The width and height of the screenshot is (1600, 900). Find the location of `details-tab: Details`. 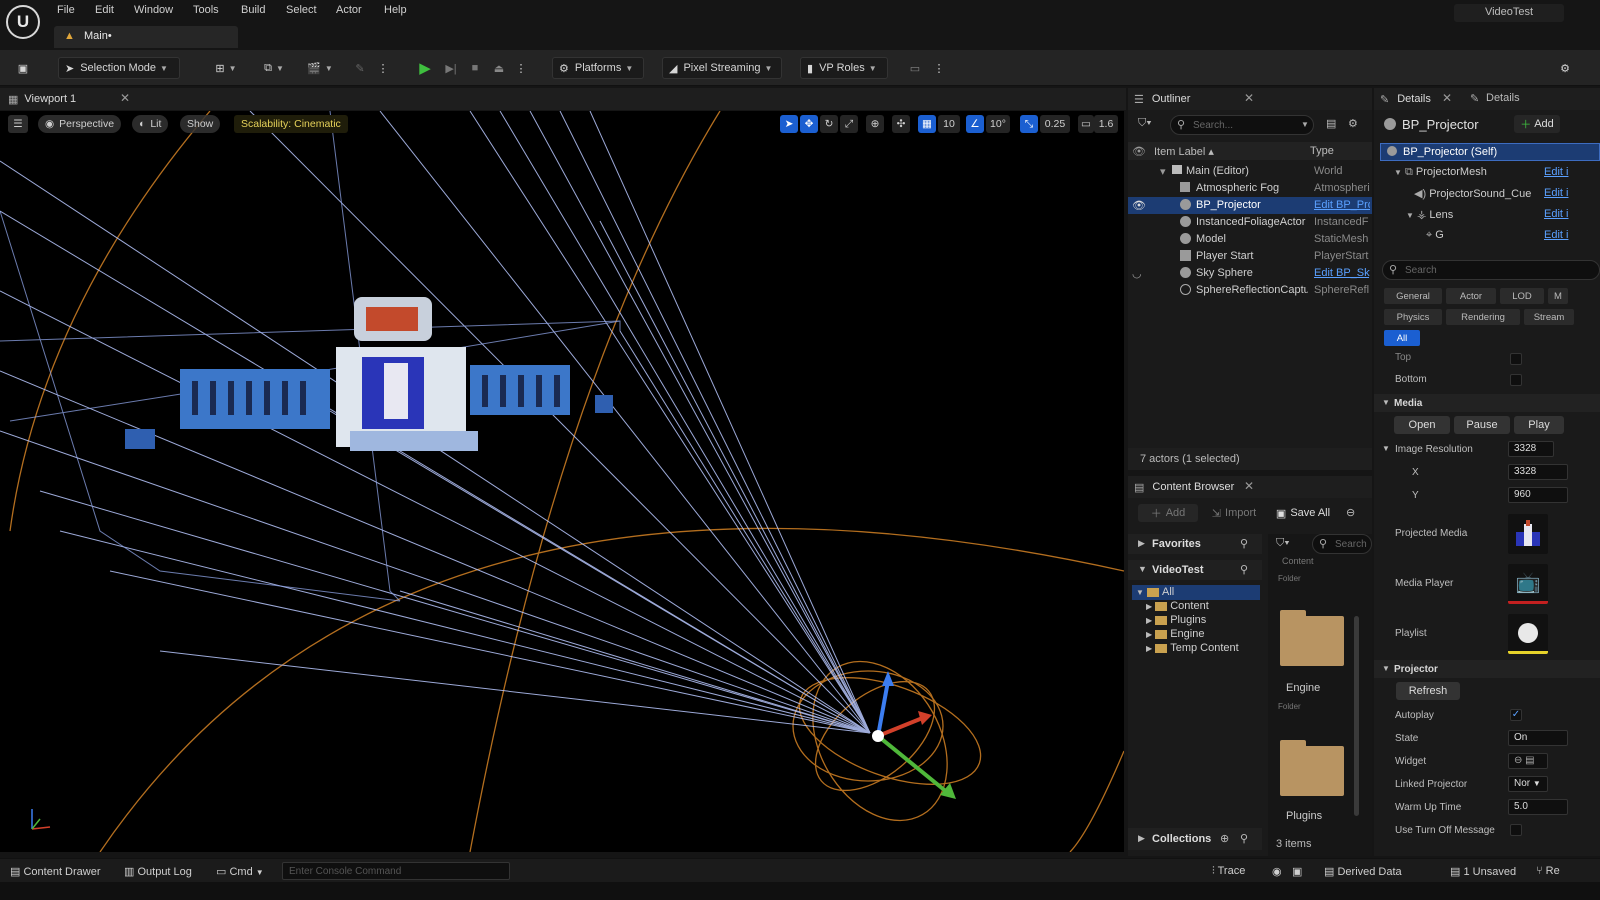

details-tab: Details is located at coordinates (1414, 99).